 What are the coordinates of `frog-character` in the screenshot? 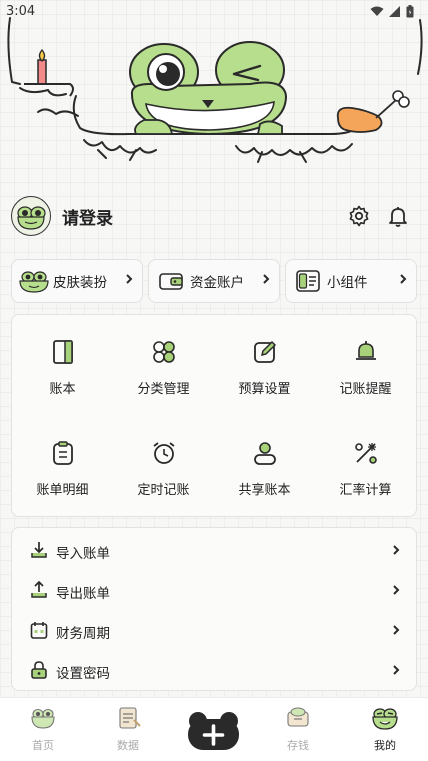 It's located at (208, 88).